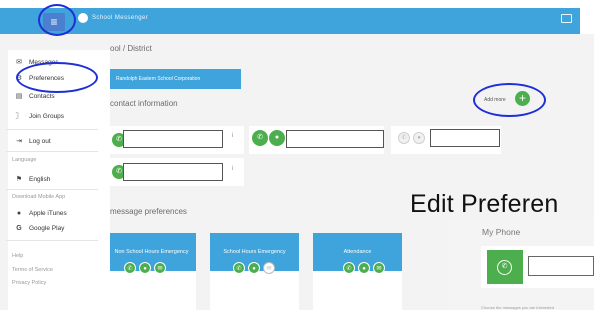 This screenshot has width=594, height=310. Describe the element at coordinates (39, 197) in the screenshot. I see `download-heading: Download Mobile App` at that location.